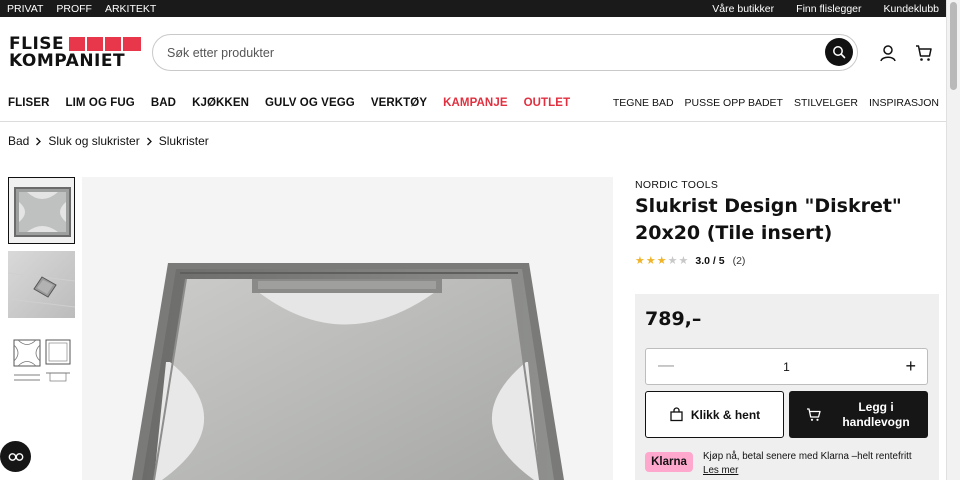  I want to click on breadcrumb-item-current: Slukrister, so click(184, 141).